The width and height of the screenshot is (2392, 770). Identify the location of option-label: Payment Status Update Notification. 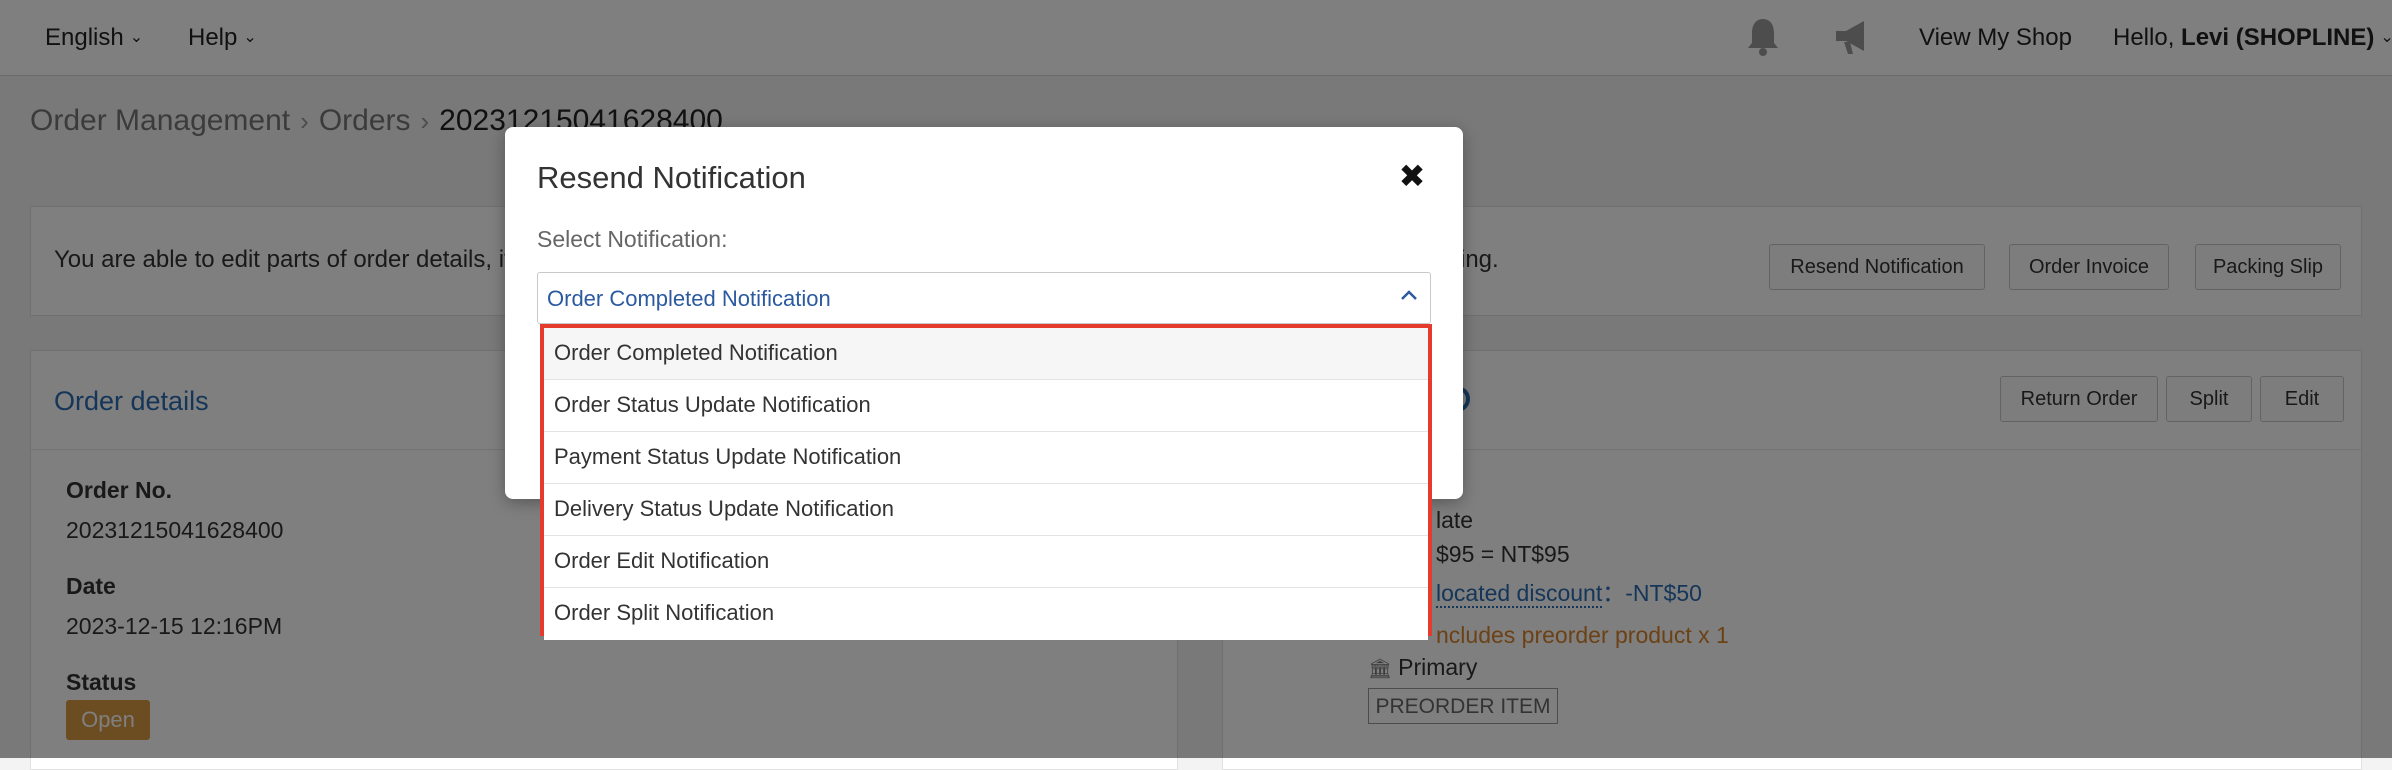
(728, 456).